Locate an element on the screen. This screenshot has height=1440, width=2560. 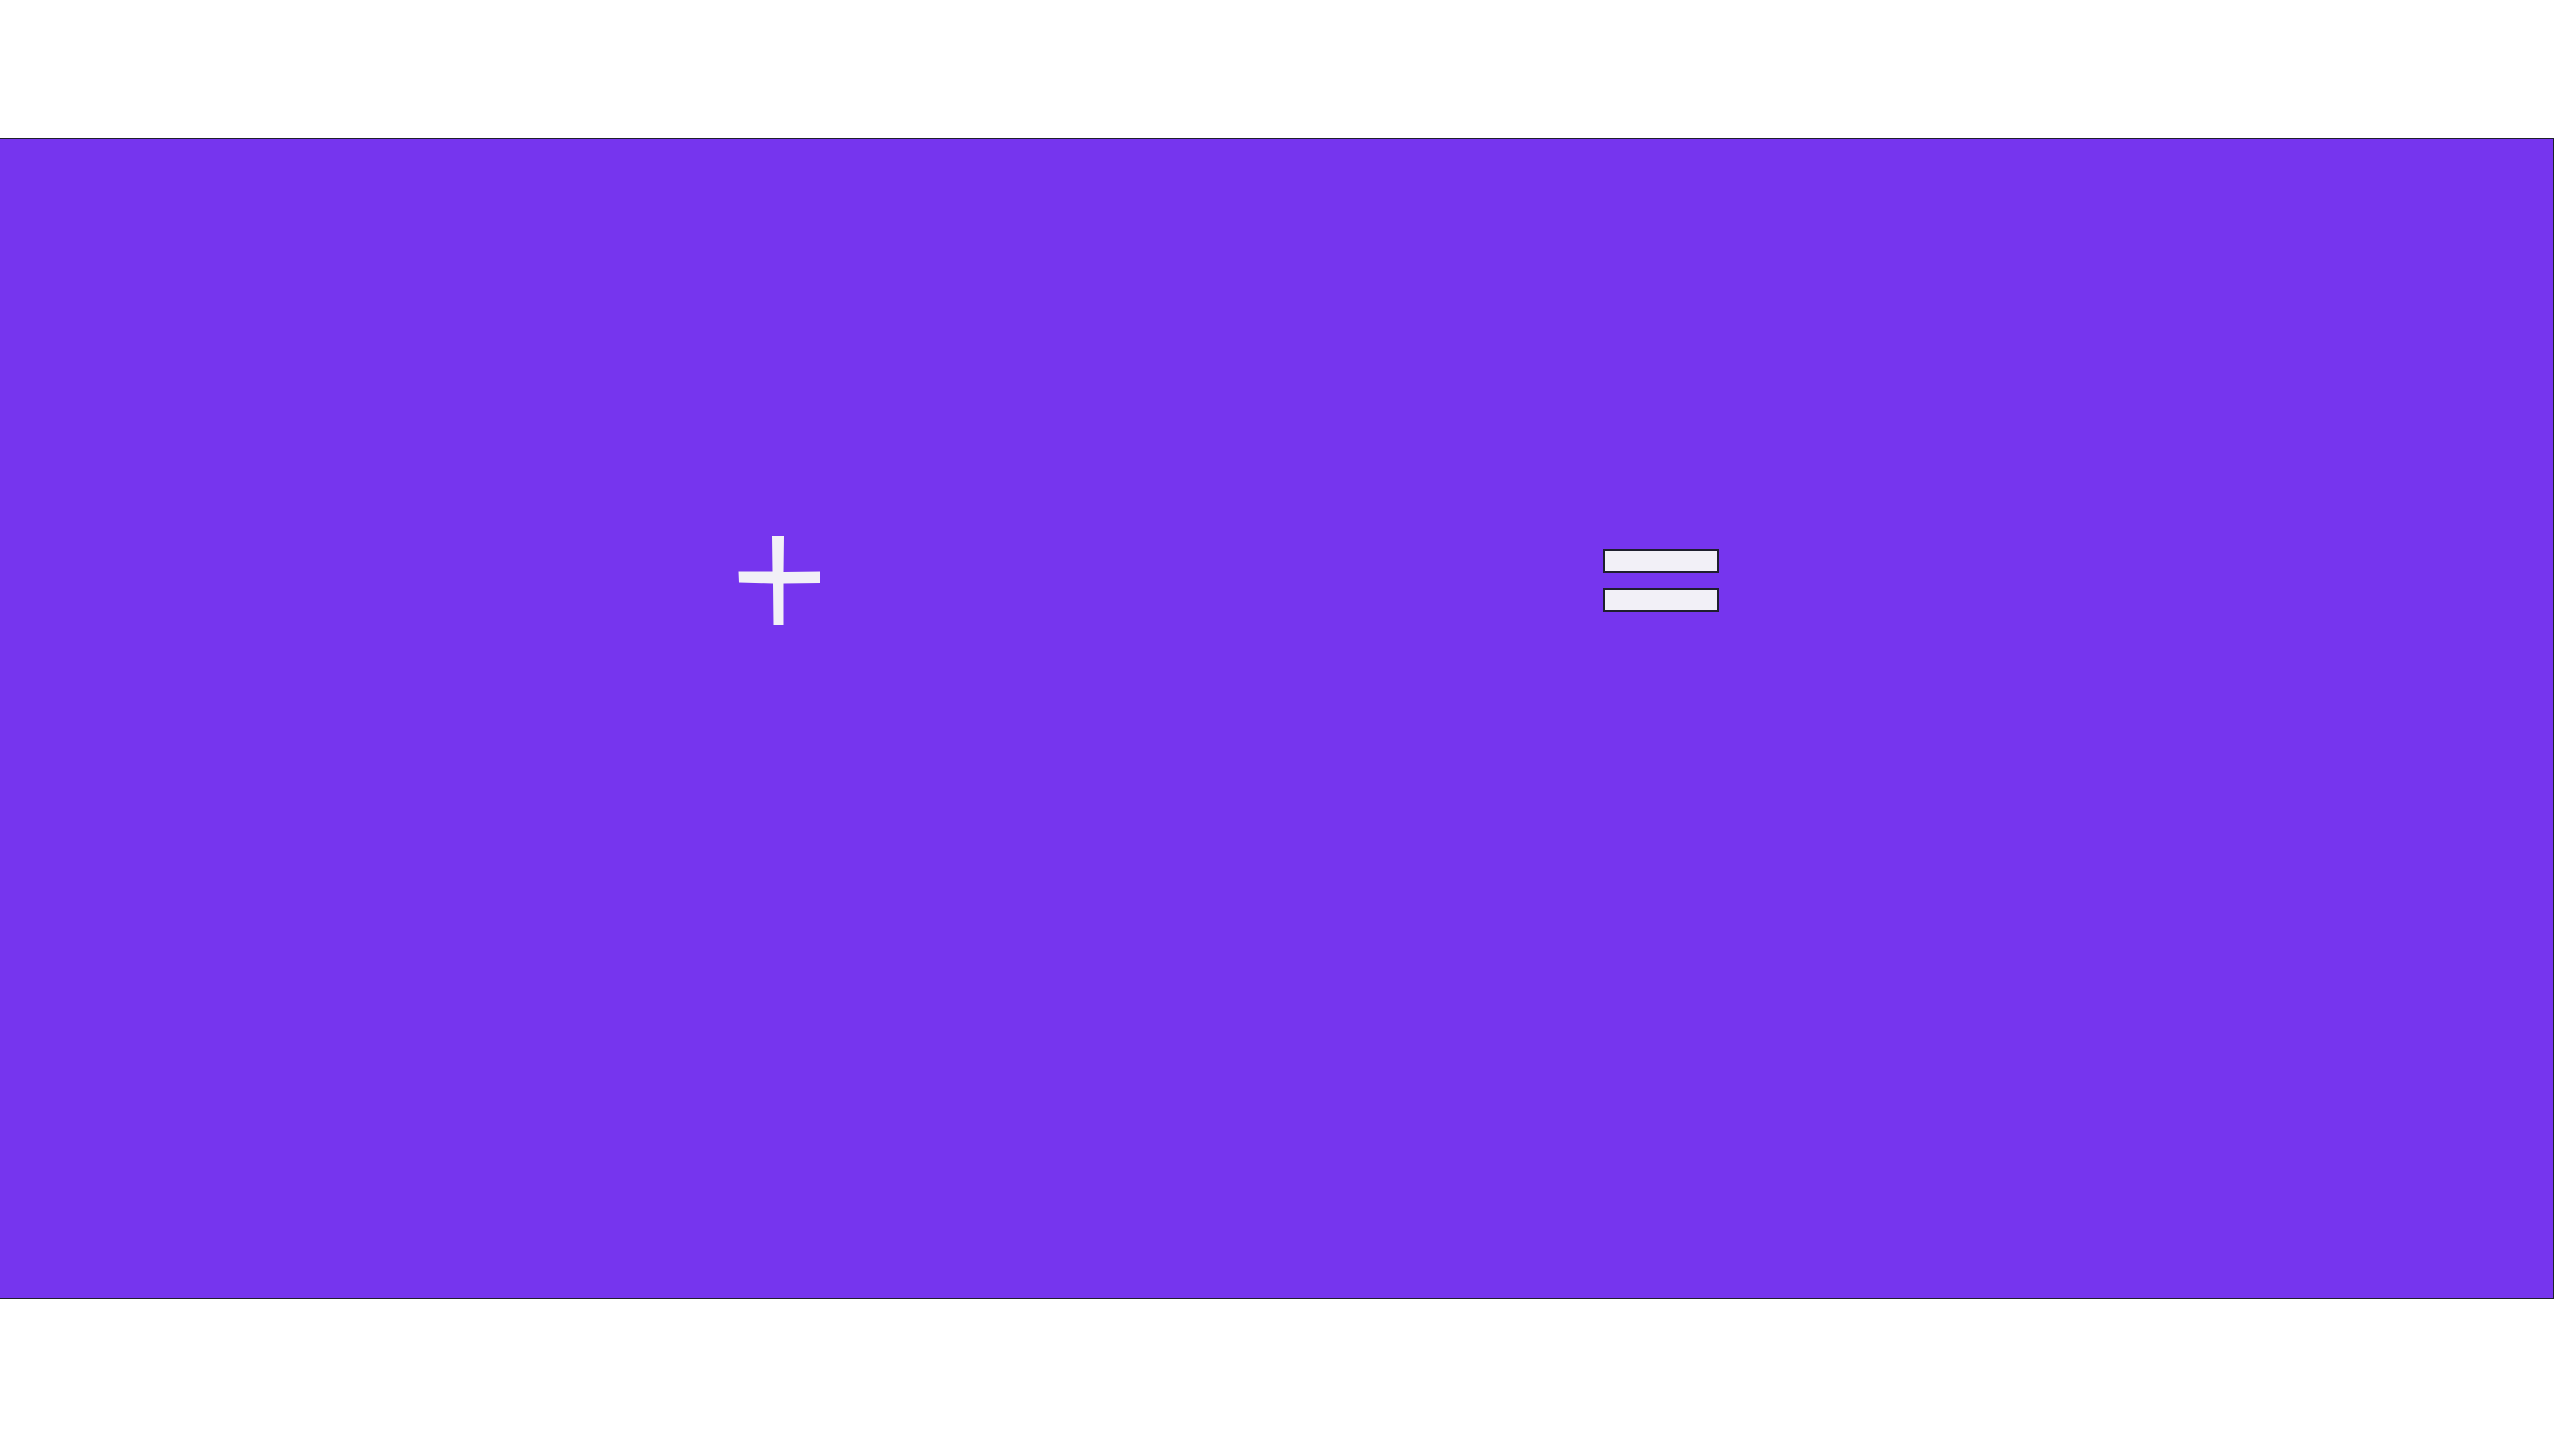
plus-shape is located at coordinates (779, 580).